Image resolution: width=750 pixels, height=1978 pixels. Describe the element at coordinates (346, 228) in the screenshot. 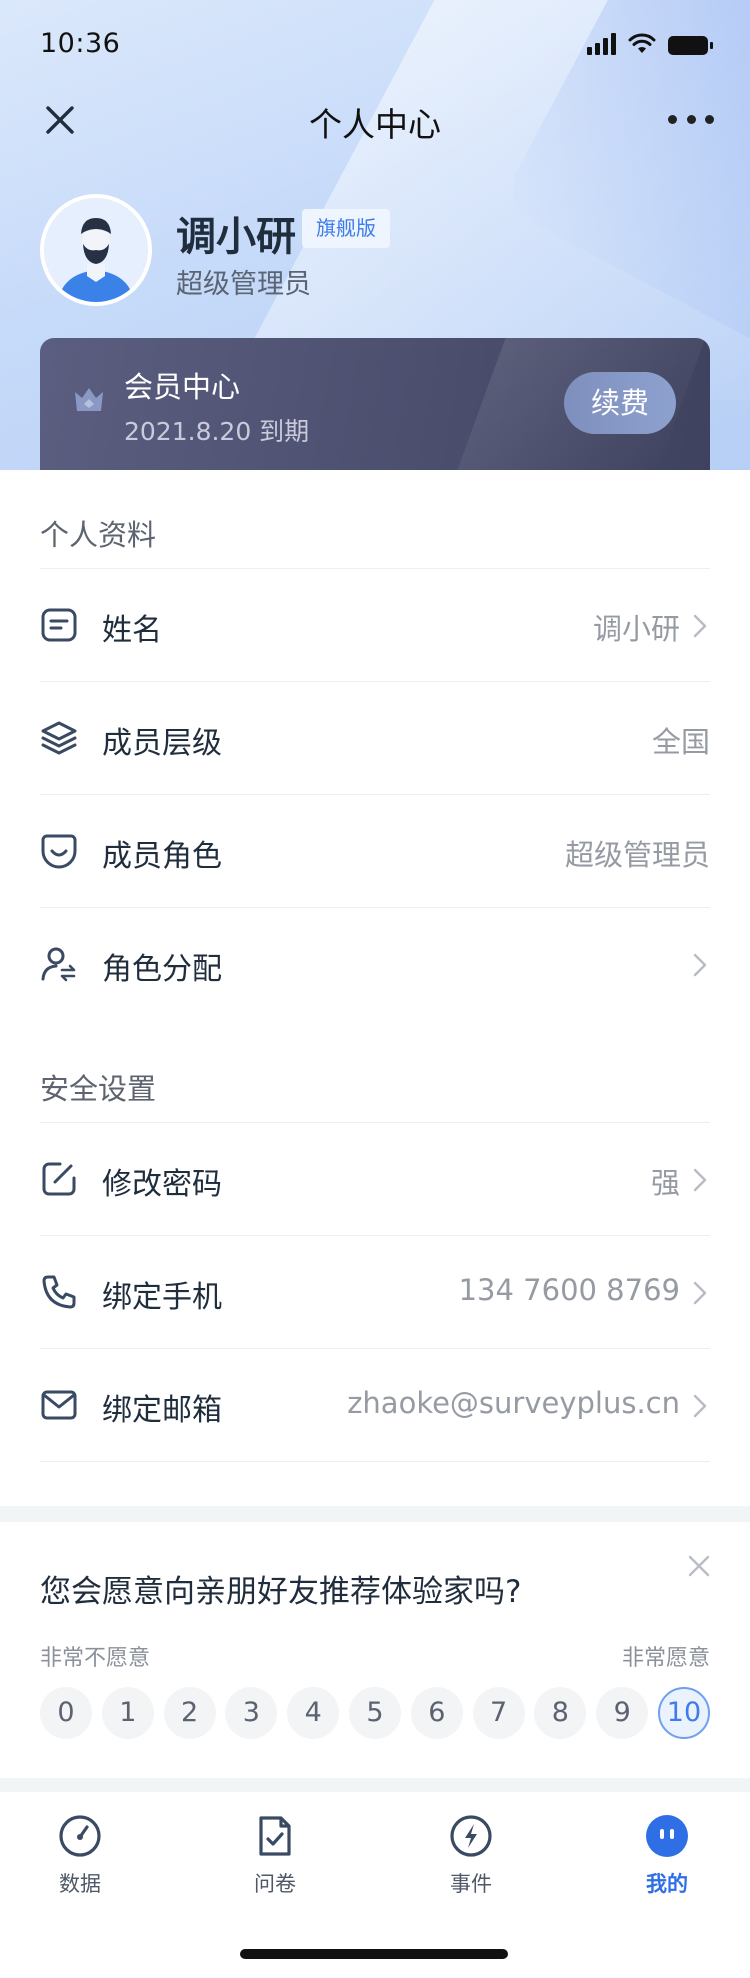

I see `plan-badge: 旗舰版` at that location.